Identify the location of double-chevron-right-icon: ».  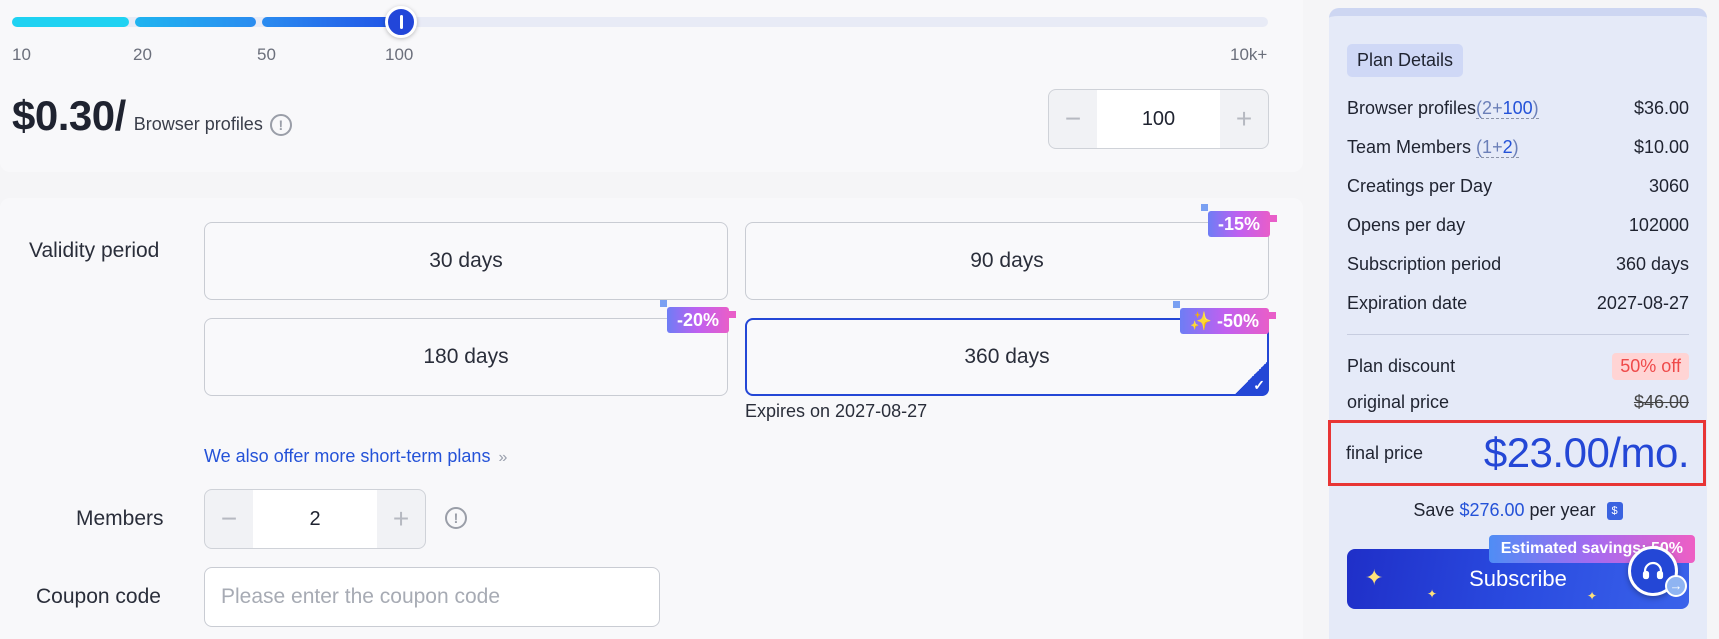
(503, 457).